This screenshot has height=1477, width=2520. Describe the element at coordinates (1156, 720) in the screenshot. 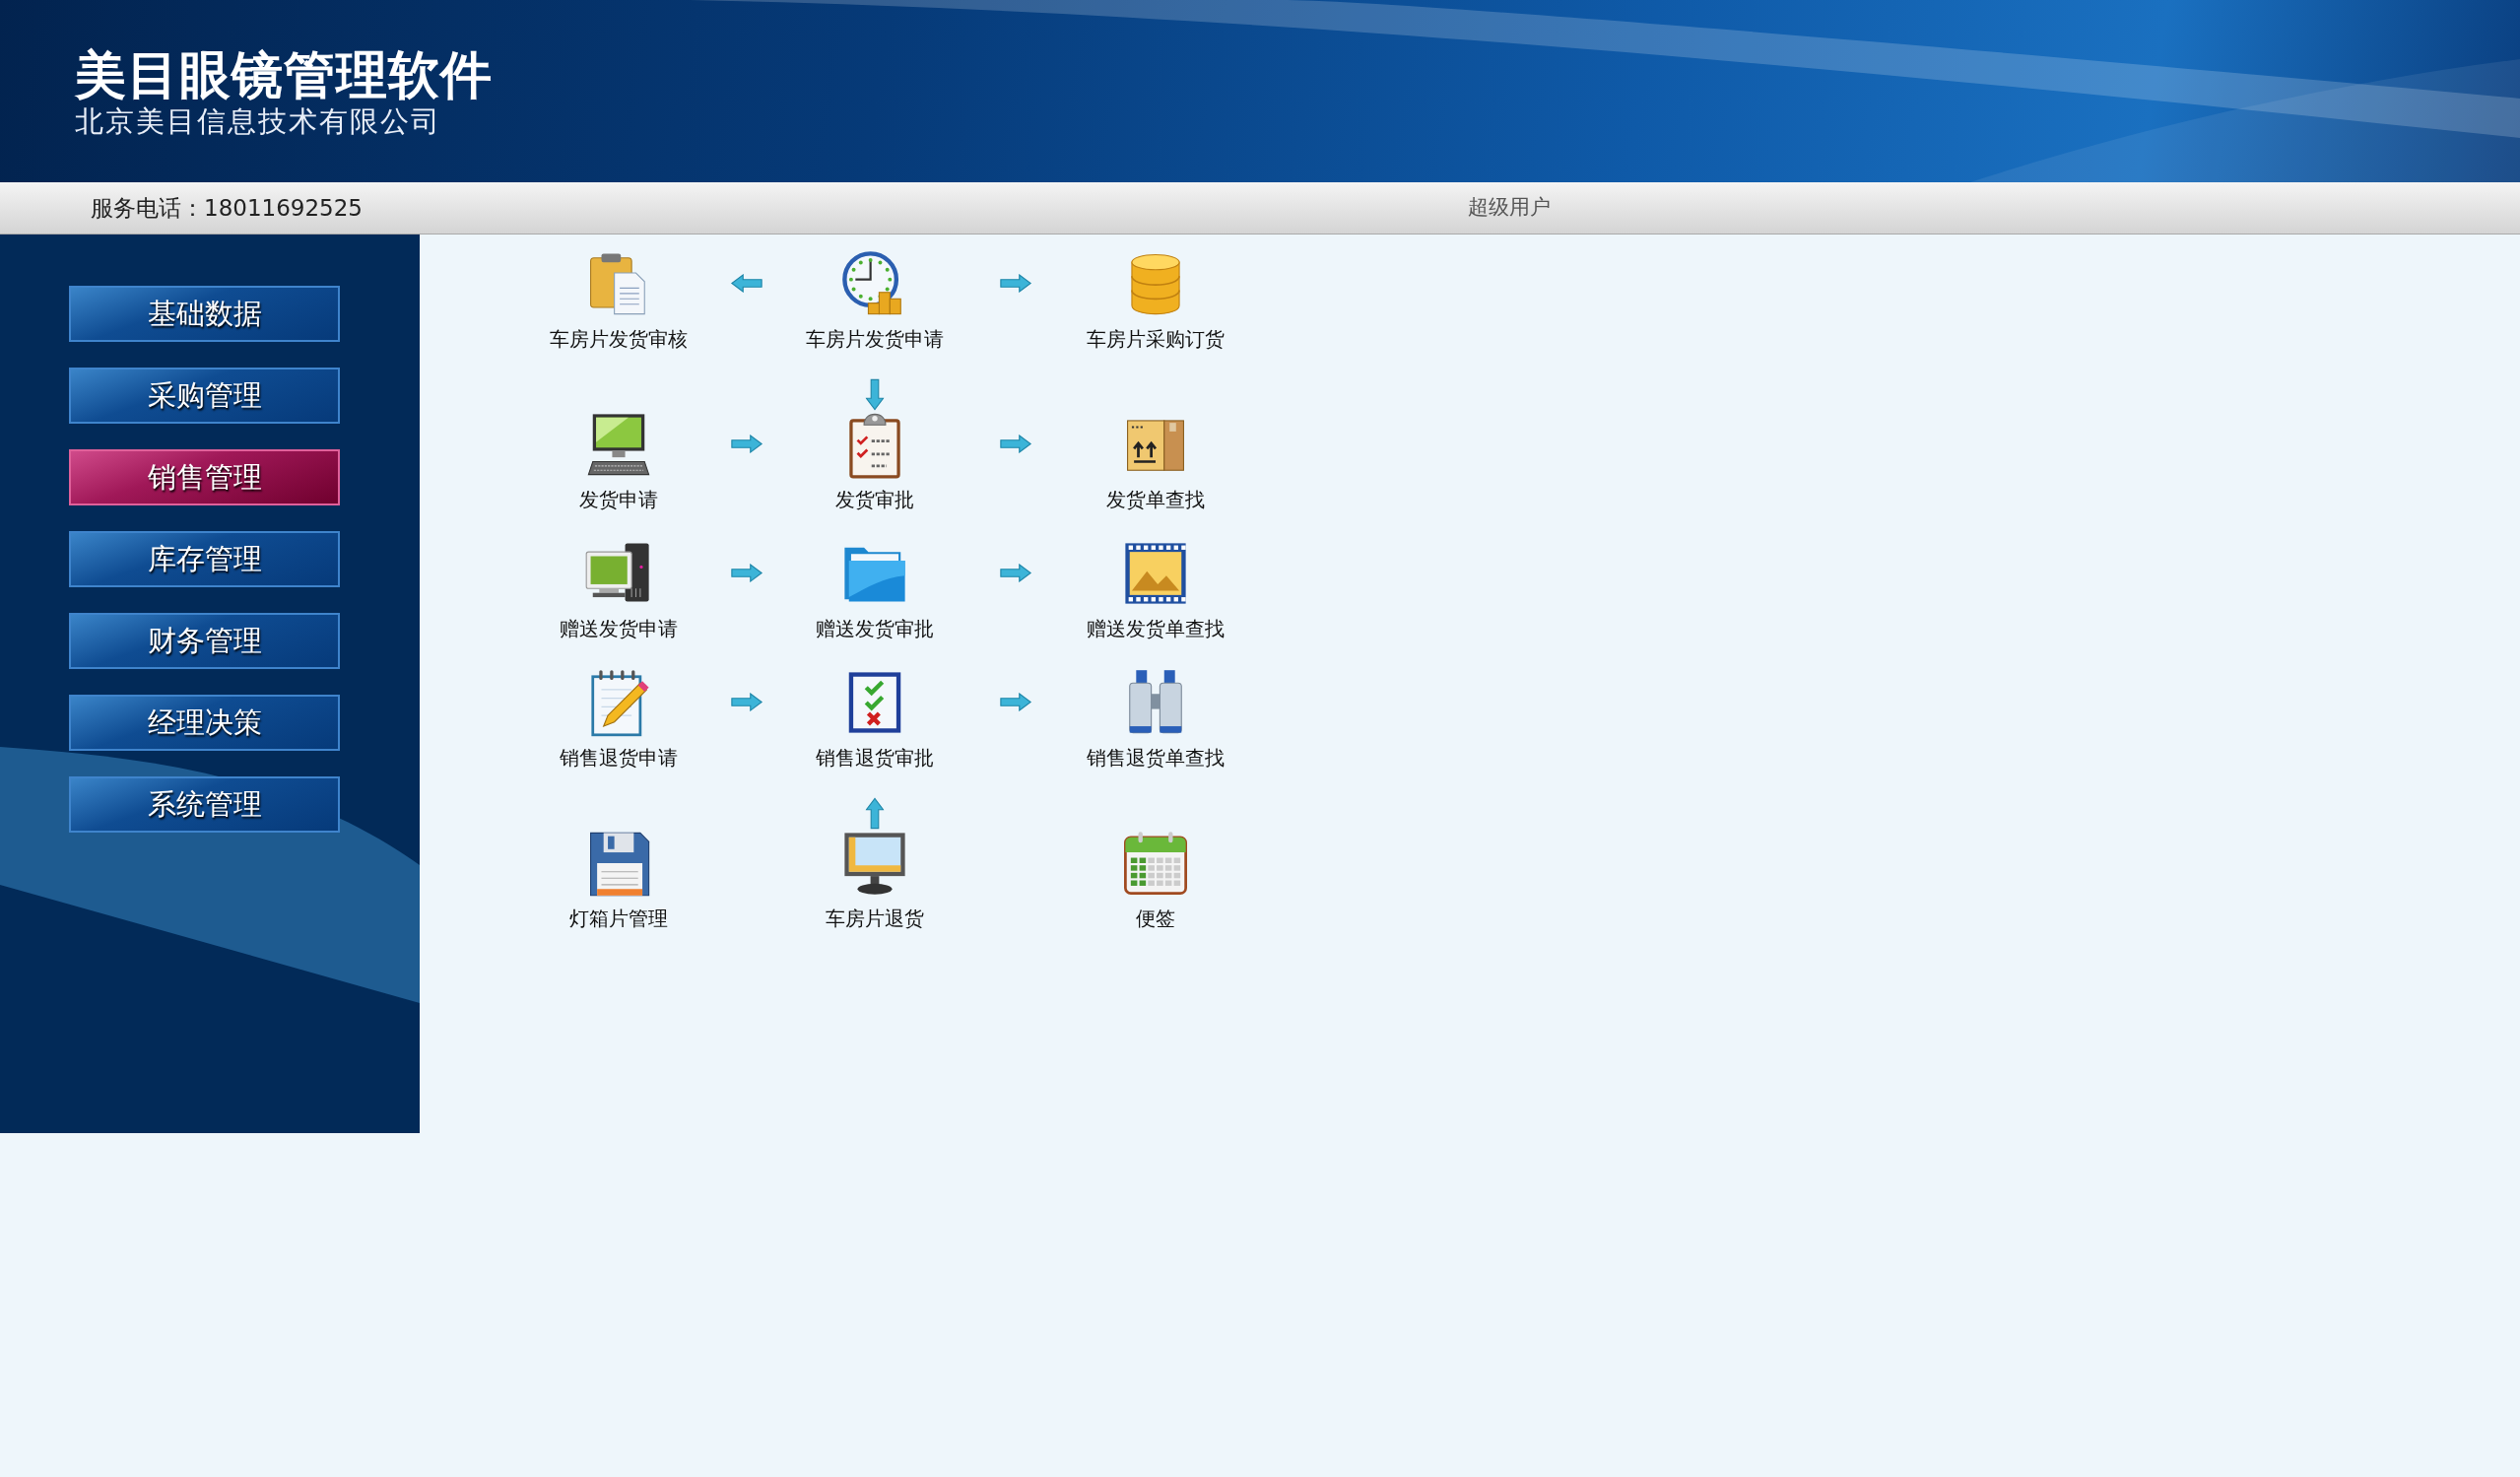

I see `shortcut-item: 销售退货单查找` at that location.